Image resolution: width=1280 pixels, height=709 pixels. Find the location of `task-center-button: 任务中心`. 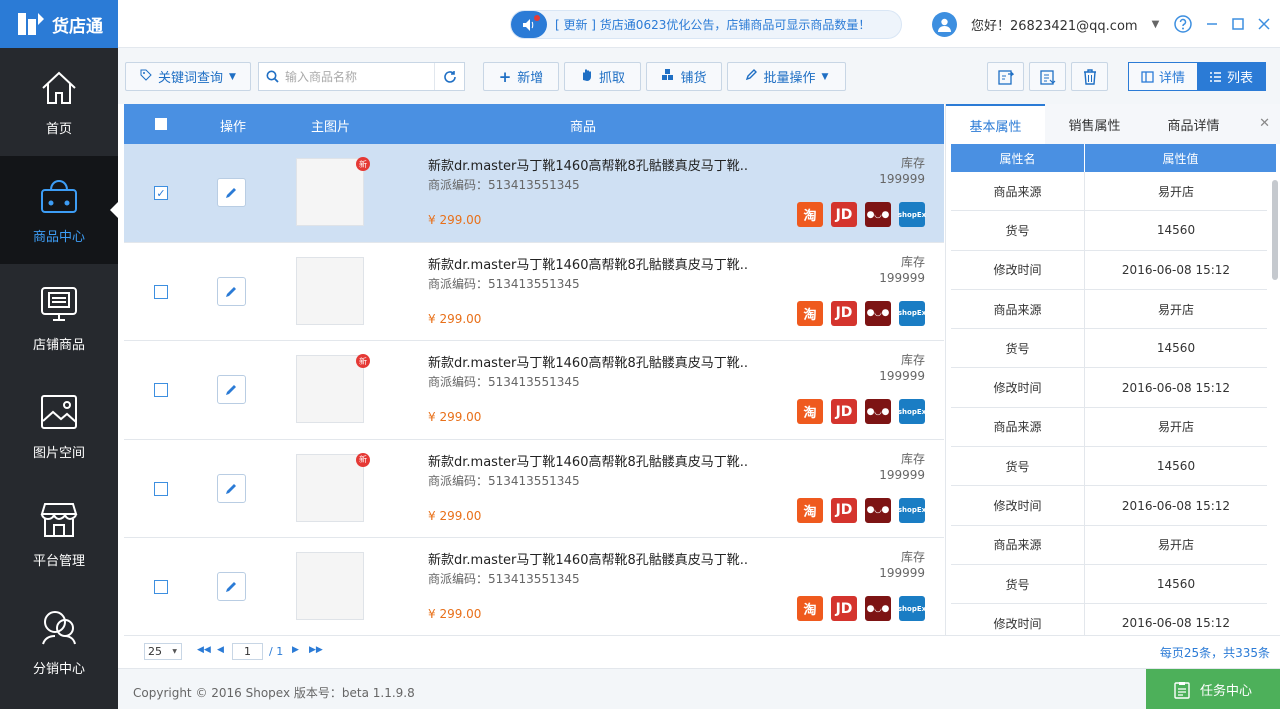

task-center-button: 任务中心 is located at coordinates (1213, 689).